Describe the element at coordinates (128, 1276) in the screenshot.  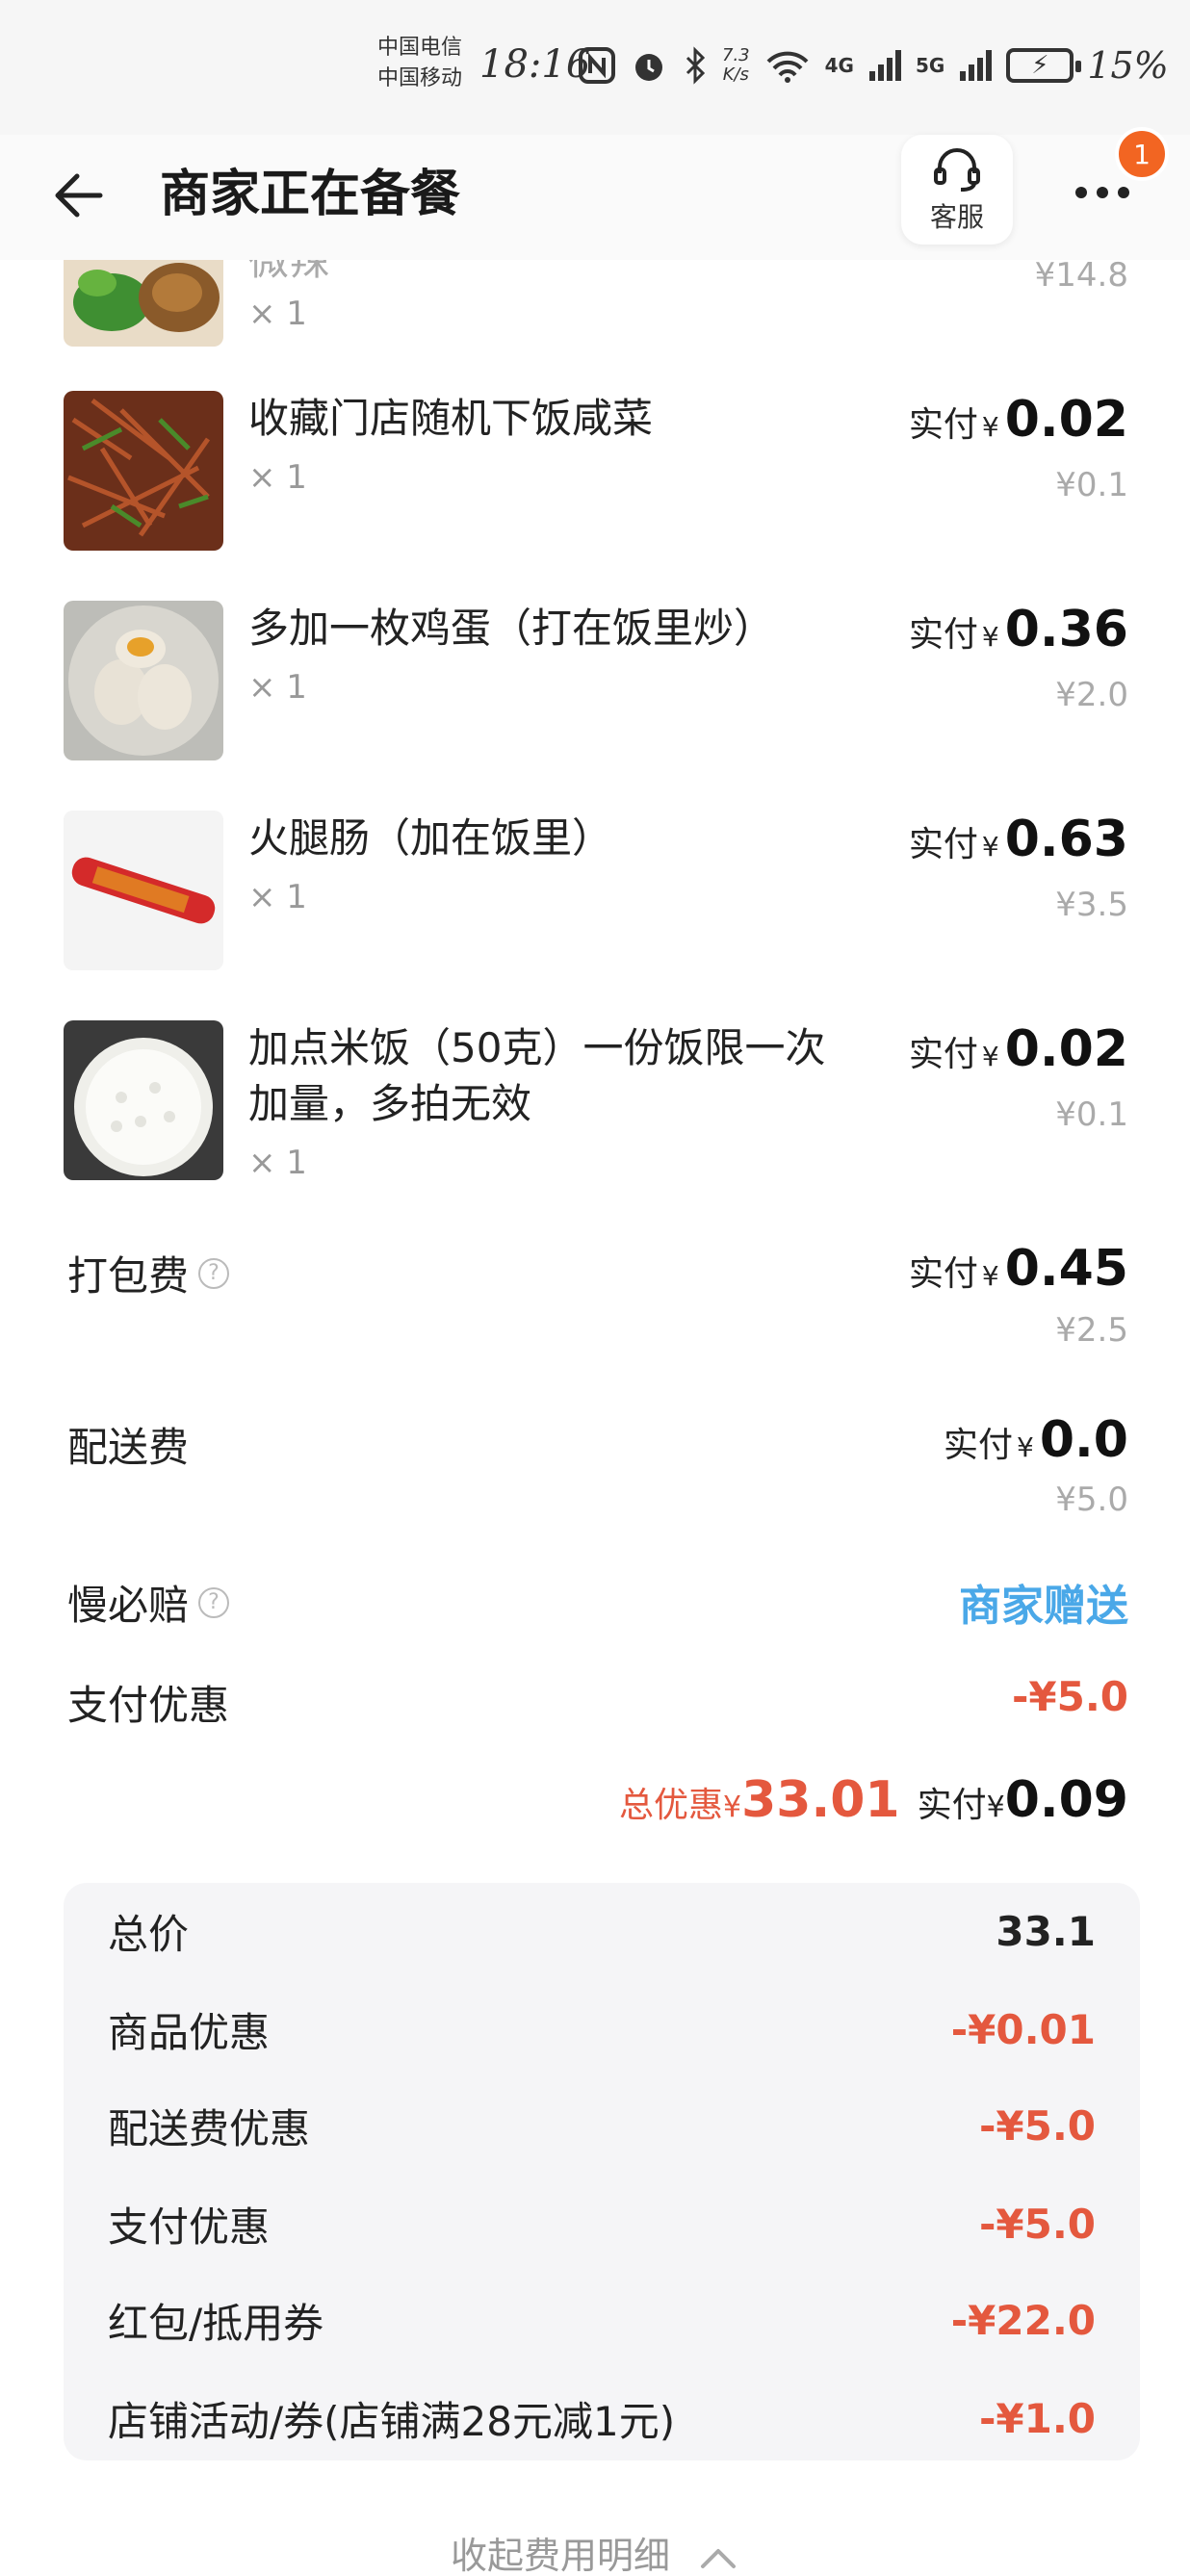
I see `packing-fee-text: 打包费` at that location.